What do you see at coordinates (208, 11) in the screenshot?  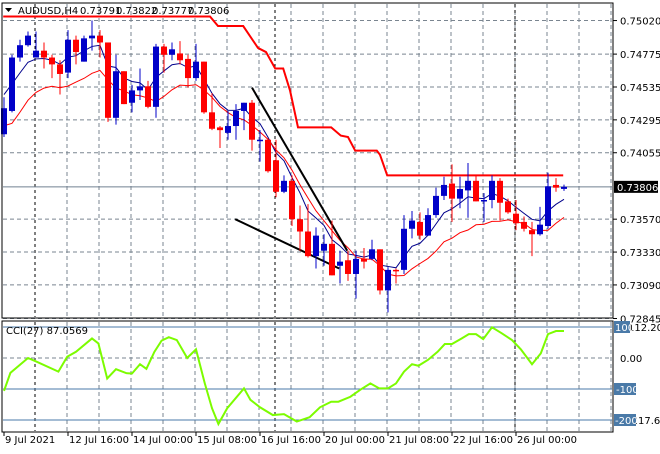 I see `ohlc-close: 0.73806` at bounding box center [208, 11].